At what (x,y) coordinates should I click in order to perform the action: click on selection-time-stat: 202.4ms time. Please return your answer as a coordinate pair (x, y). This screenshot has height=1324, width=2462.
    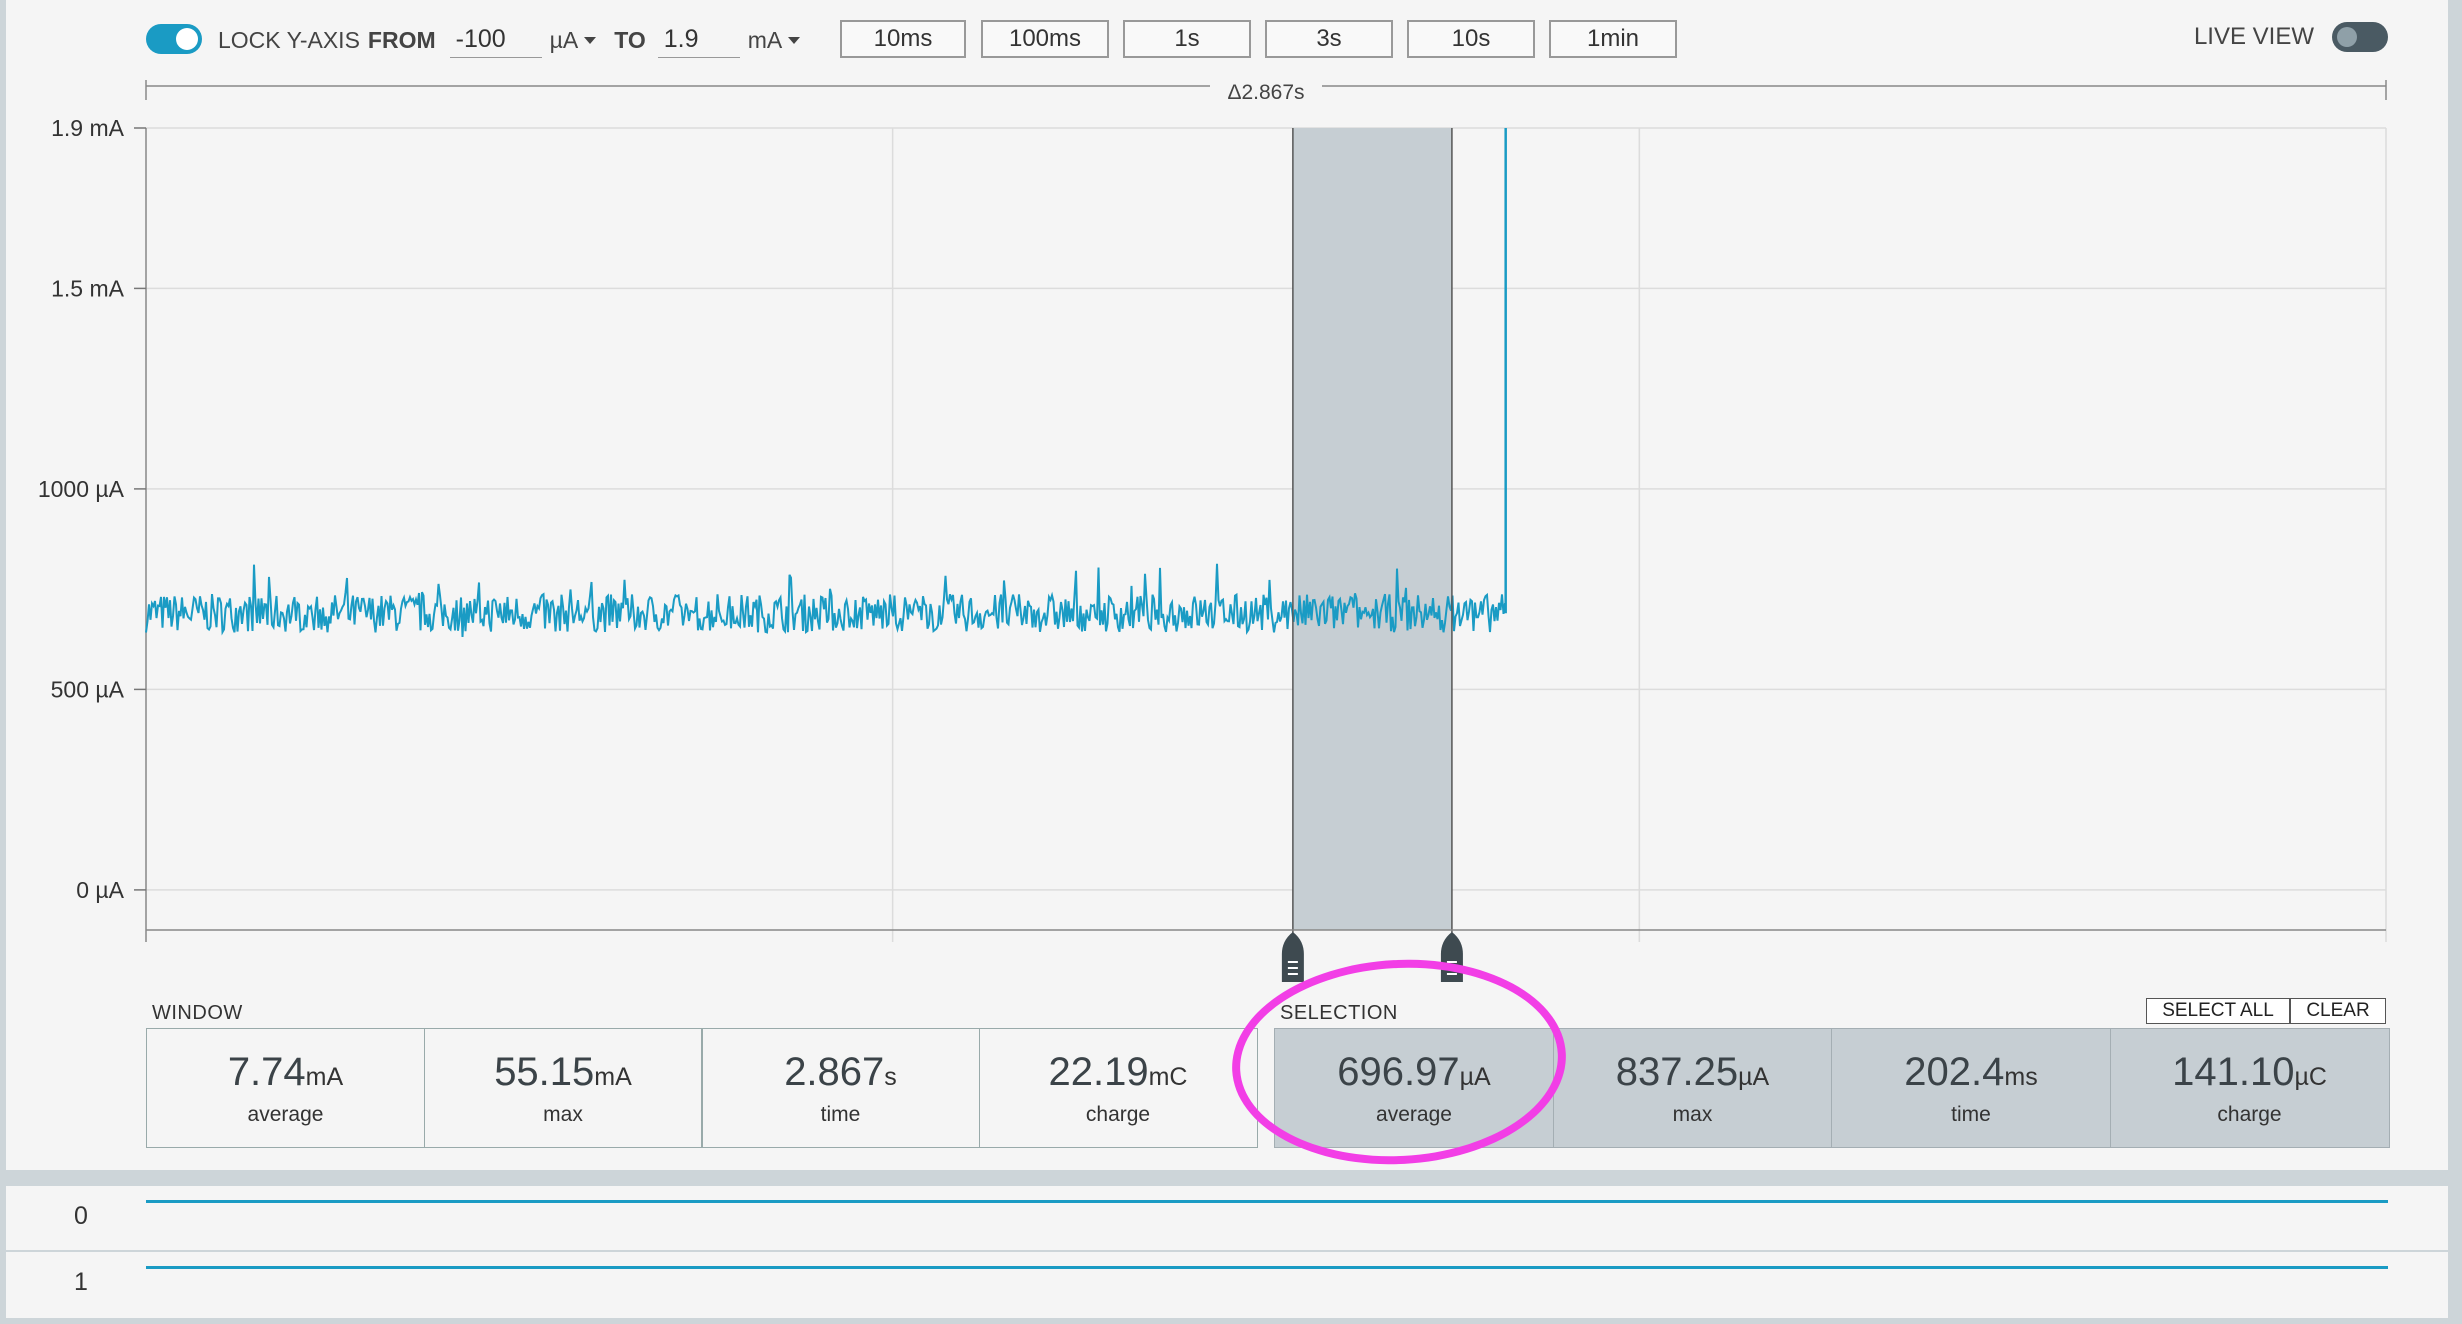
    Looking at the image, I should click on (1971, 1088).